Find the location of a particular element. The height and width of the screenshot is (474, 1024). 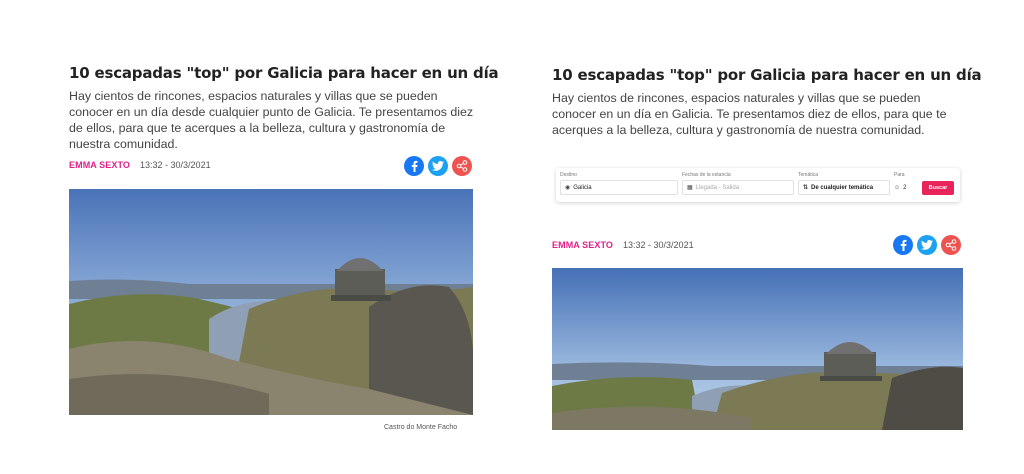

calendar-icon: ▦ is located at coordinates (690, 188).